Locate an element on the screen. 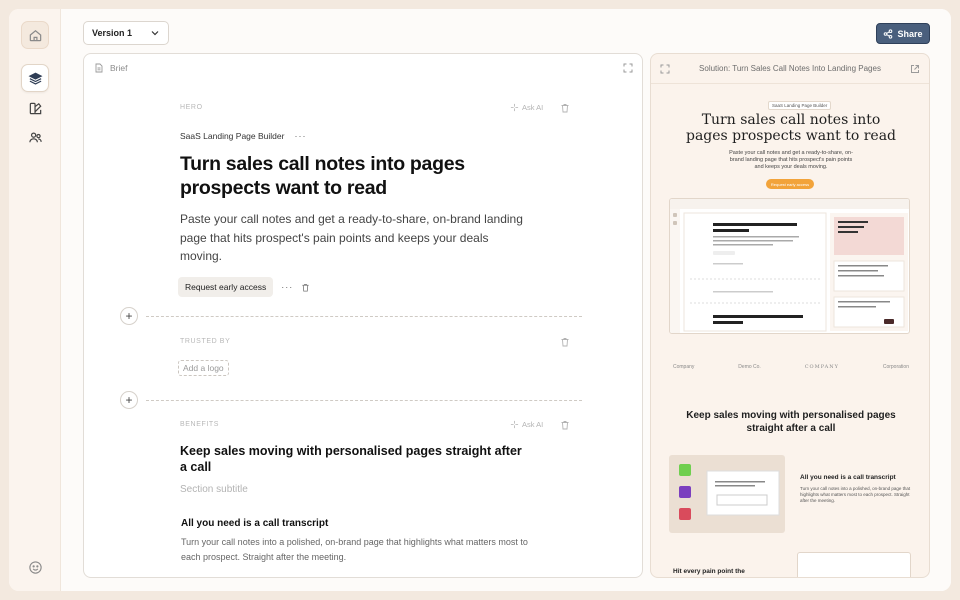 The width and height of the screenshot is (960, 600). request-access-button: Request early access is located at coordinates (226, 287).